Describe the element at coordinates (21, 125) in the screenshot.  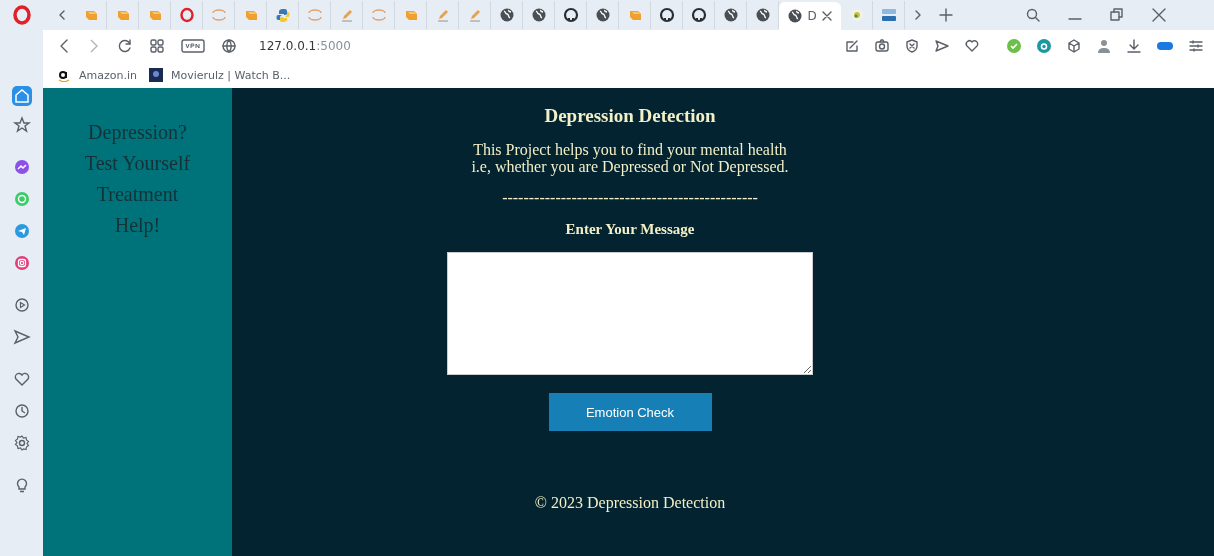
I see `star-icon` at that location.